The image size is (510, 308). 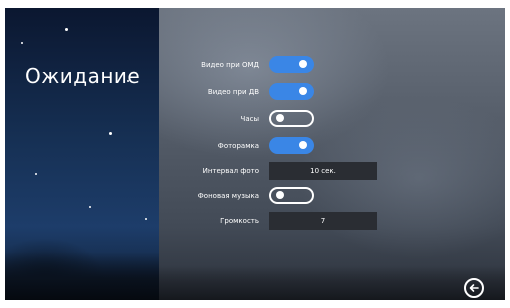 What do you see at coordinates (291, 118) in the screenshot?
I see `clock-toggle` at bounding box center [291, 118].